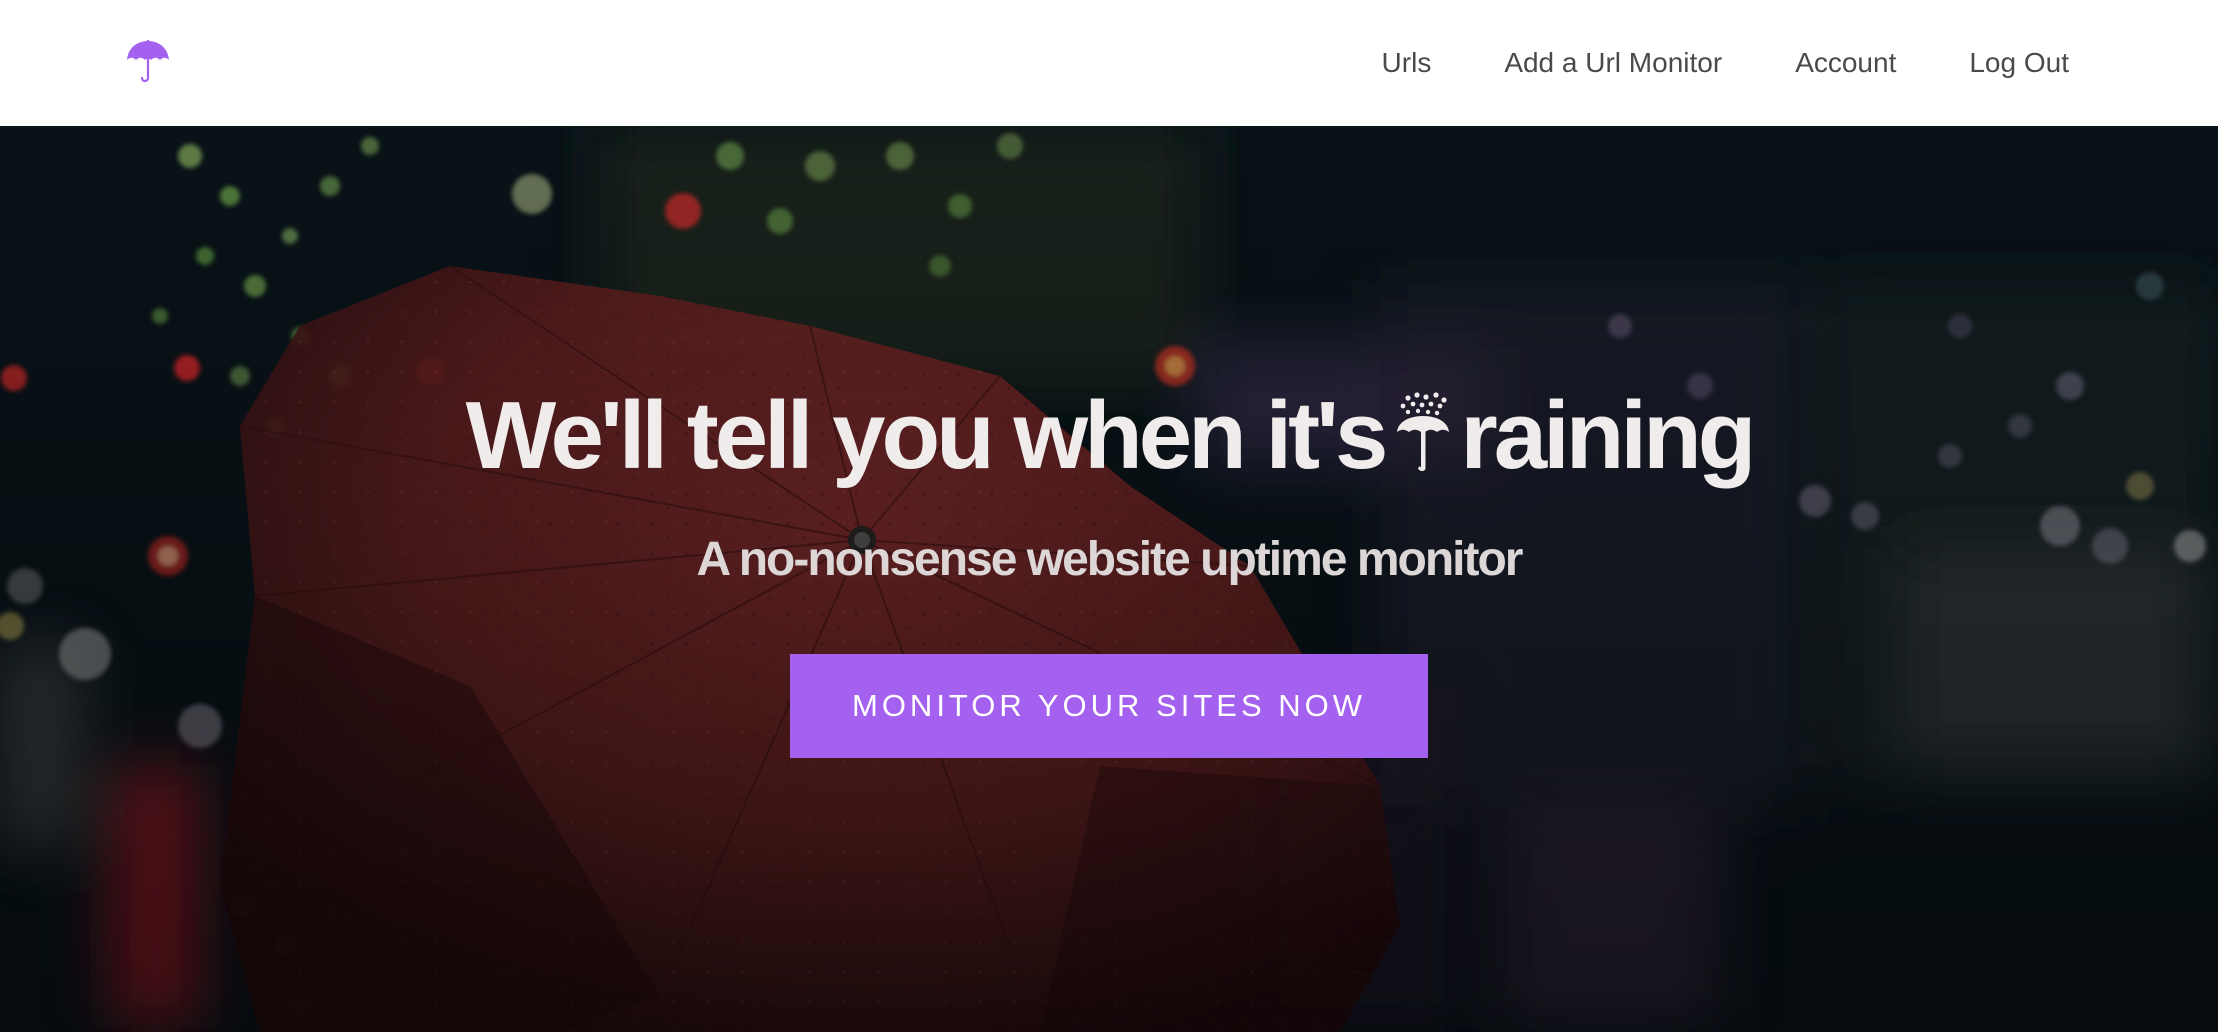 The image size is (2218, 1032). What do you see at coordinates (1110, 559) in the screenshot?
I see `hero-subtitle: A no-nonsense website uptime monitor` at bounding box center [1110, 559].